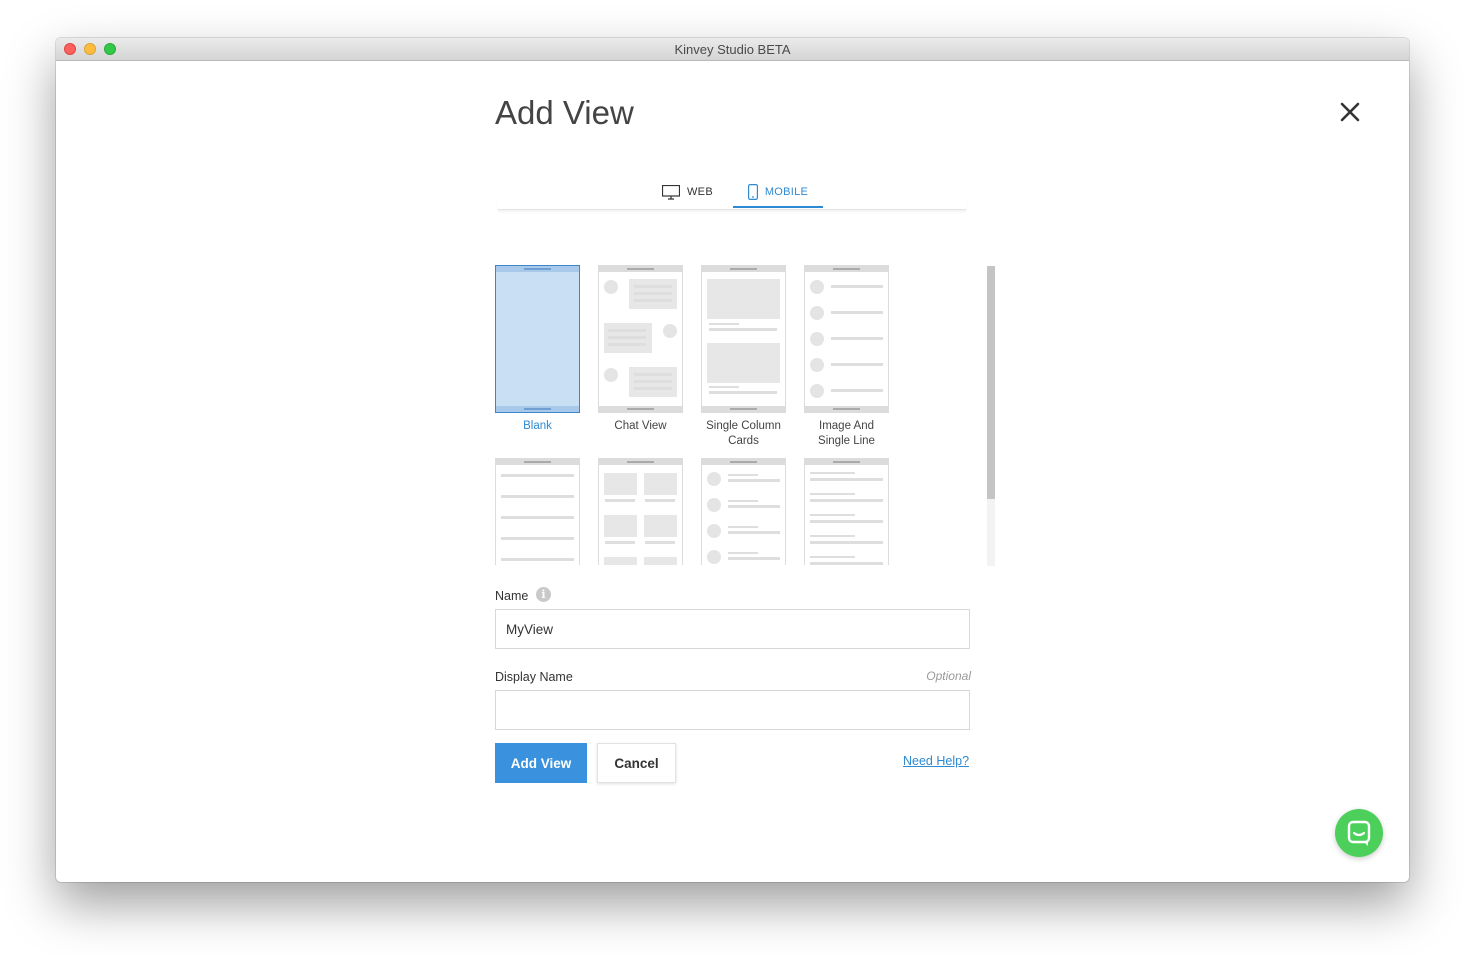 The image size is (1465, 957). I want to click on cancel-button: Cancel, so click(636, 763).